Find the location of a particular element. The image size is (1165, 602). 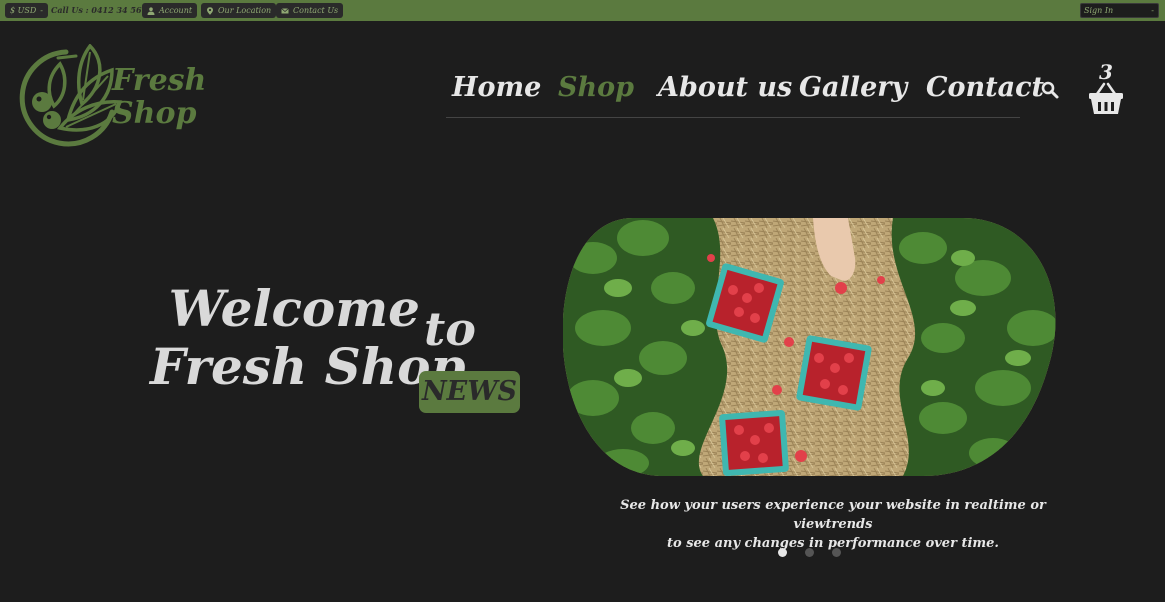

cart-button: 3 is located at coordinates (1106, 89).